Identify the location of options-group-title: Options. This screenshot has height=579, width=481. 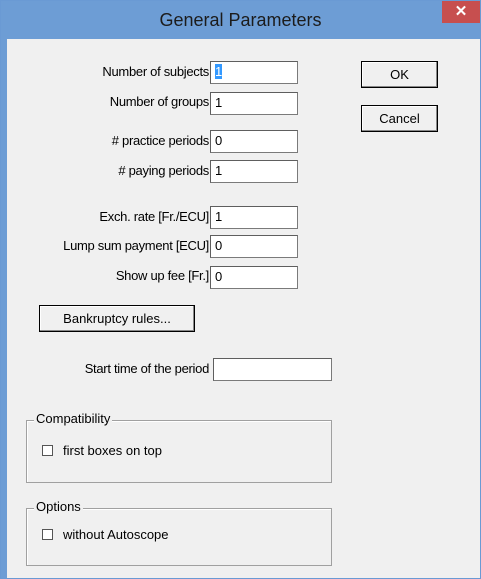
(58, 506).